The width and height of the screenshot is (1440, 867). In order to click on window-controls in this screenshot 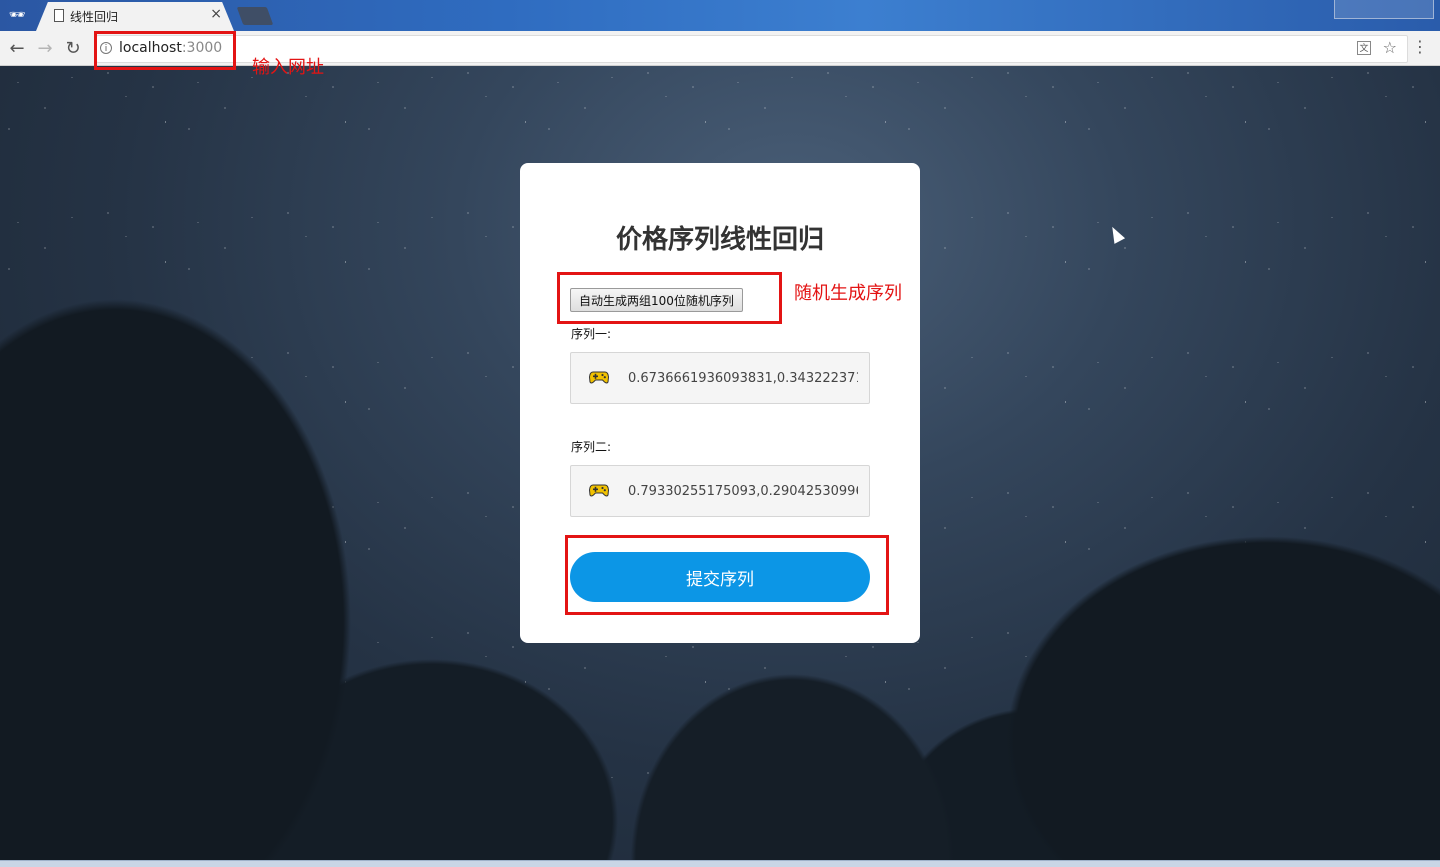, I will do `click(1384, 9)`.